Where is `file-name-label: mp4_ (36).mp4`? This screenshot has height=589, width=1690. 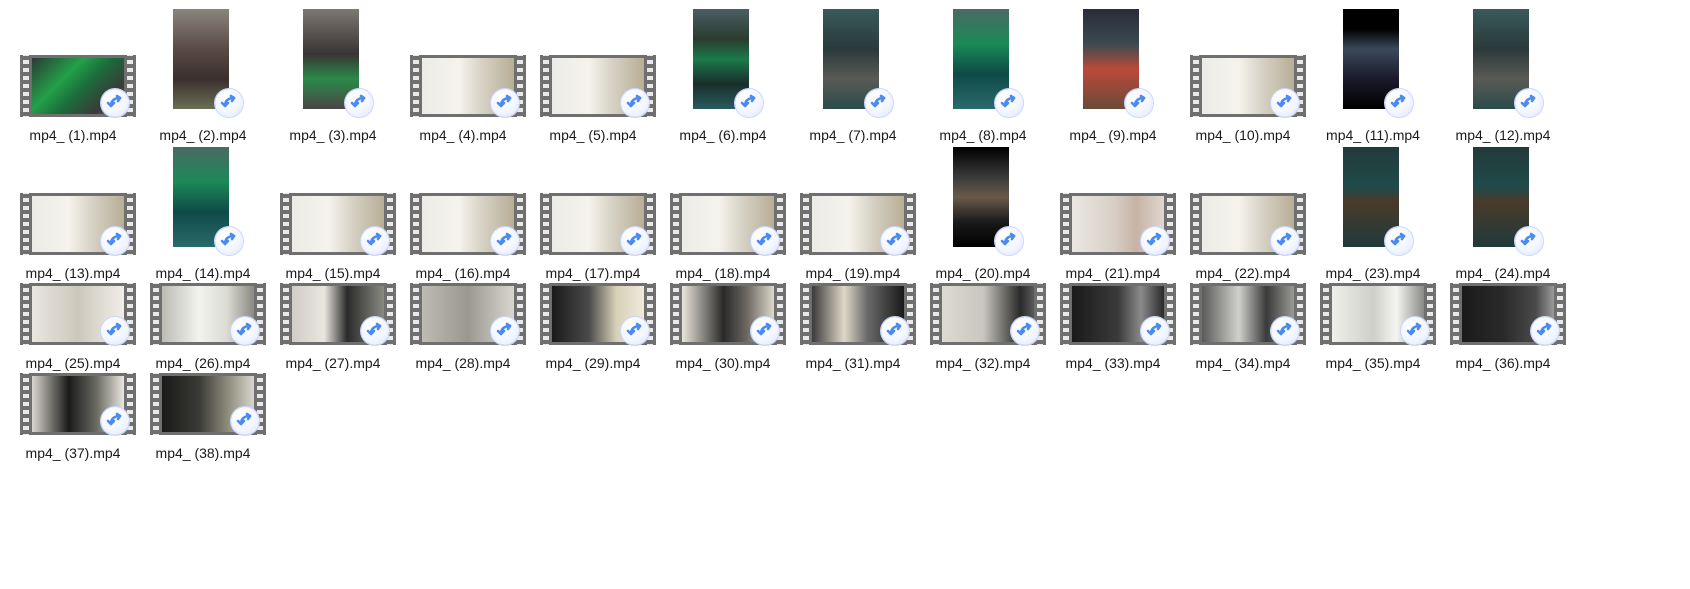
file-name-label: mp4_ (36).mp4 is located at coordinates (1503, 363).